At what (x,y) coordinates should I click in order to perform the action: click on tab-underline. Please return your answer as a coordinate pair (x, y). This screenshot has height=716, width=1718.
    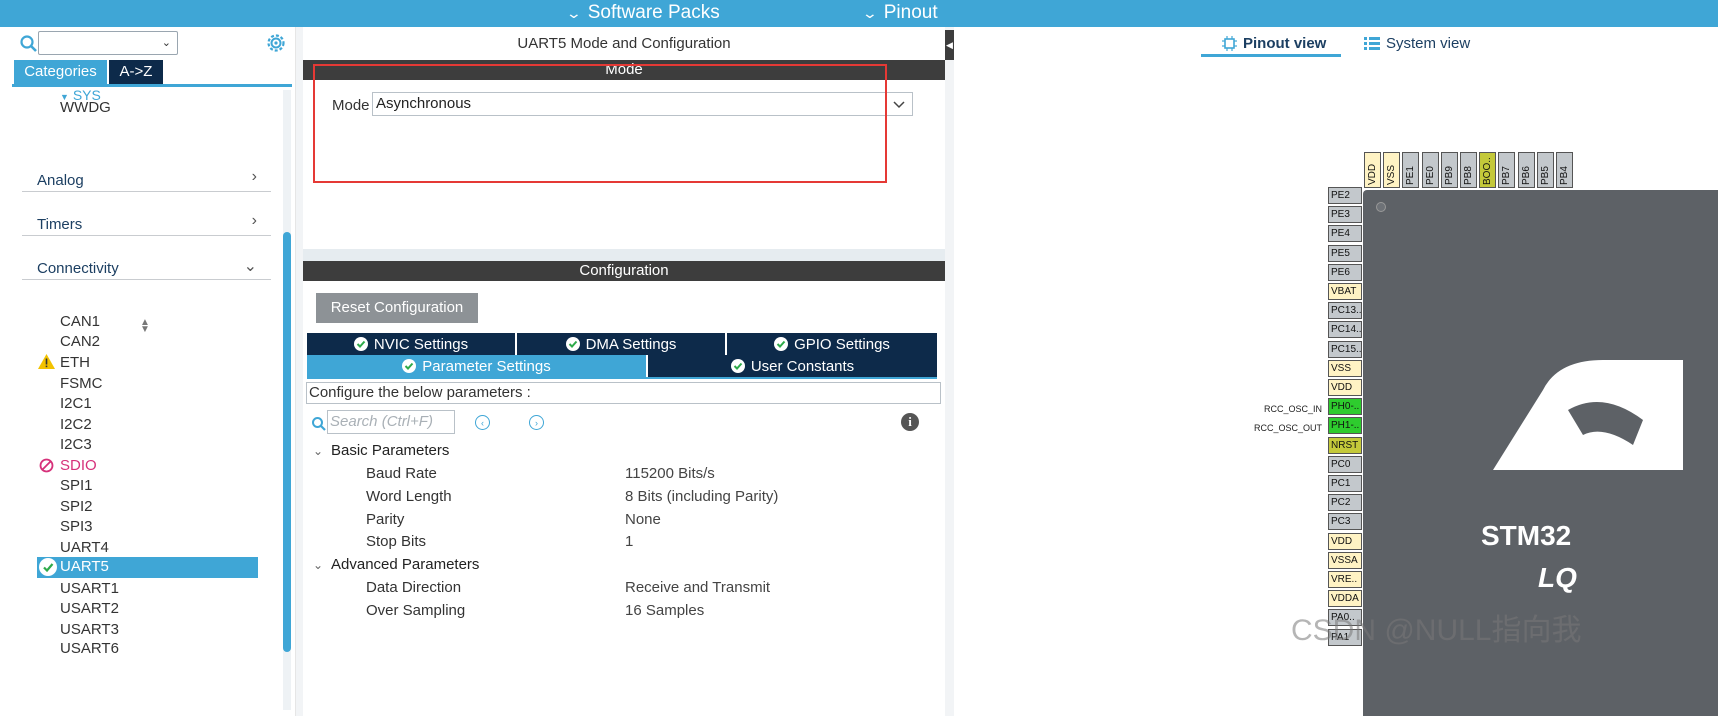
    Looking at the image, I should click on (622, 378).